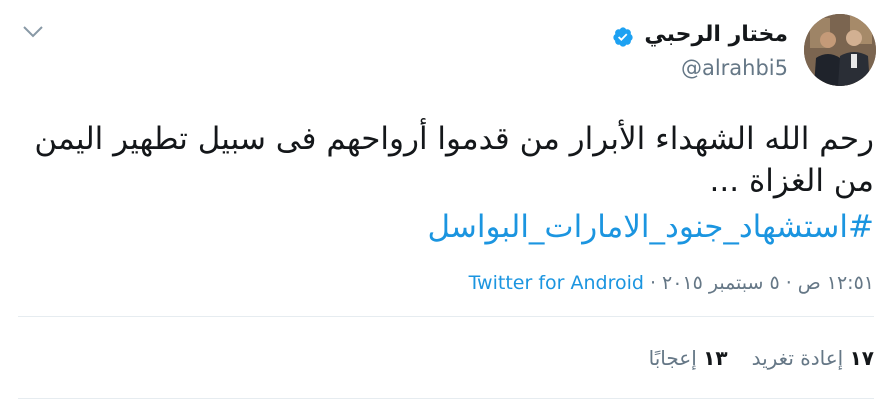 This screenshot has height=402, width=892. Describe the element at coordinates (716, 34) in the screenshot. I see `author-display-name: مختار الرحبي` at that location.